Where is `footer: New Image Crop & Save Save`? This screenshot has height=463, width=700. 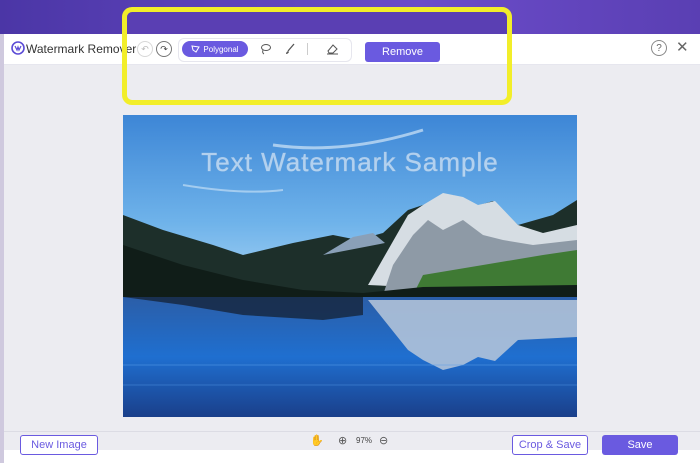
footer: New Image Crop & Save Save is located at coordinates (352, 449).